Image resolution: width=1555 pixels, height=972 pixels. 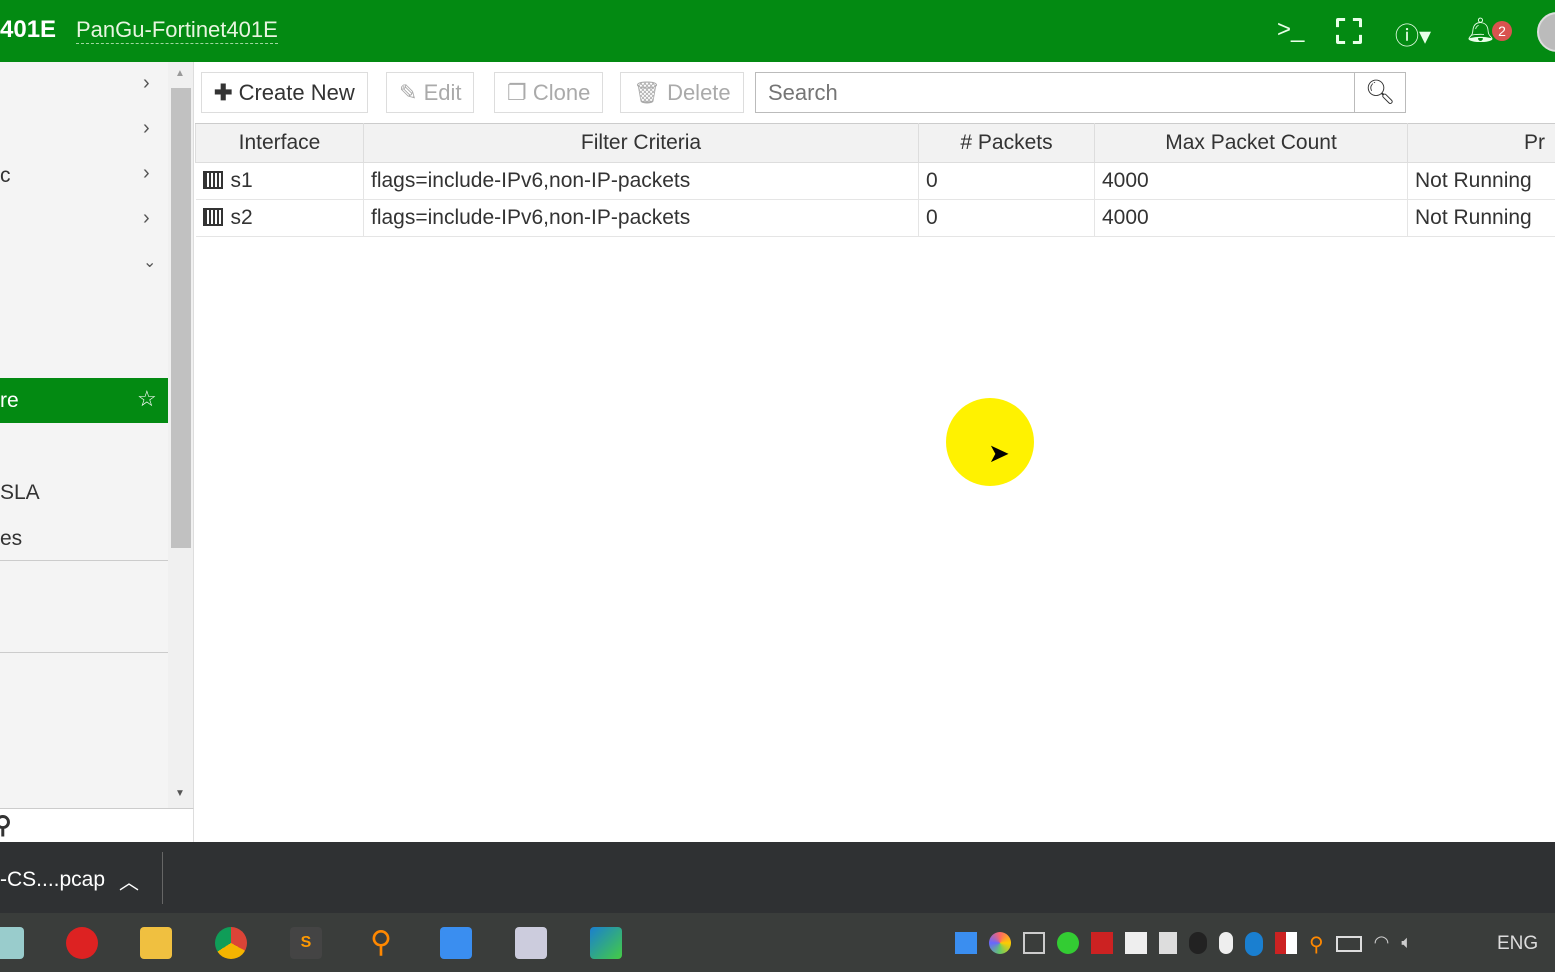 What do you see at coordinates (1168, 943) in the screenshot?
I see `film-tray-icon` at bounding box center [1168, 943].